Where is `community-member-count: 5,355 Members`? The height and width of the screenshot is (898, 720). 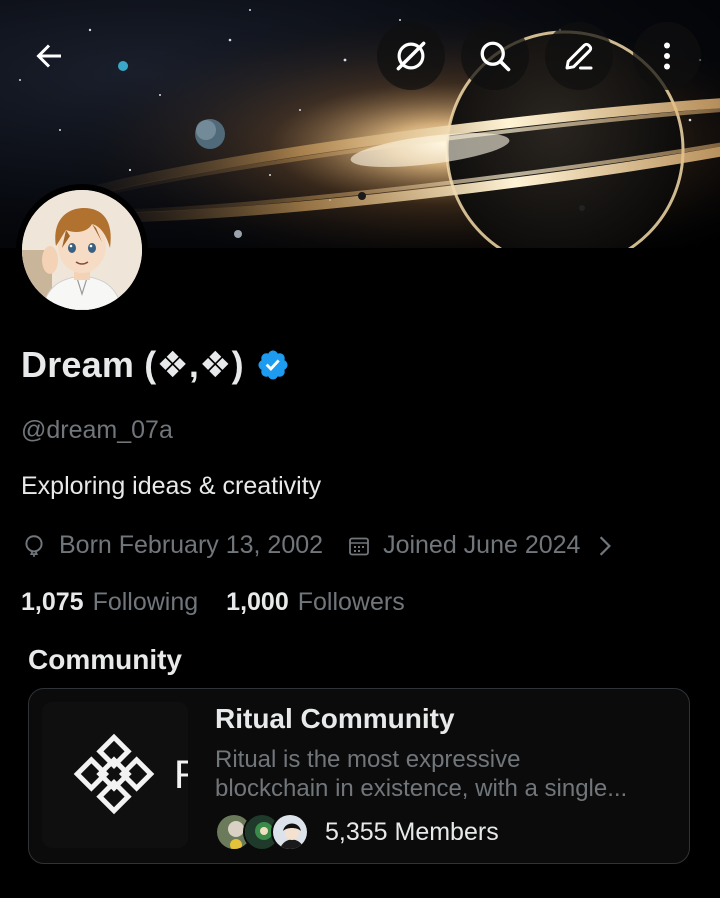 community-member-count: 5,355 Members is located at coordinates (412, 831).